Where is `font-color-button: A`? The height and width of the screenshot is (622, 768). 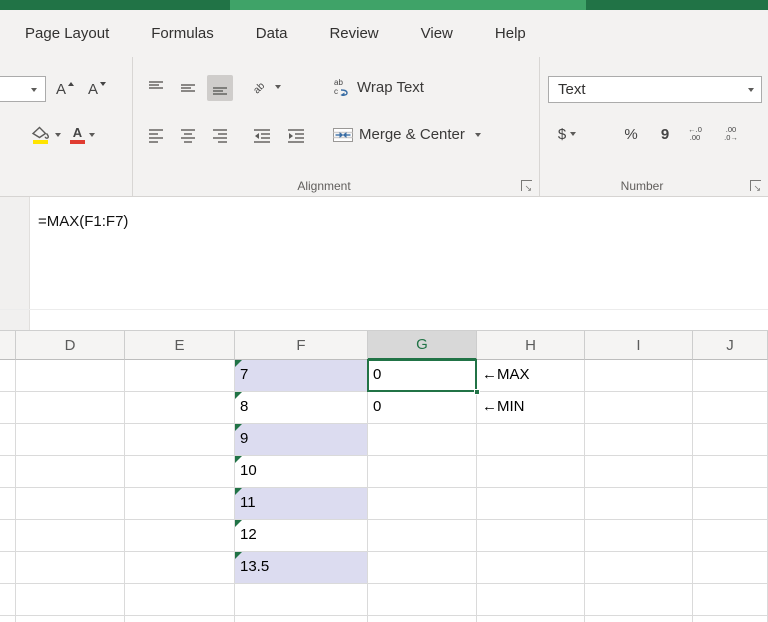 font-color-button: A is located at coordinates (82, 135).